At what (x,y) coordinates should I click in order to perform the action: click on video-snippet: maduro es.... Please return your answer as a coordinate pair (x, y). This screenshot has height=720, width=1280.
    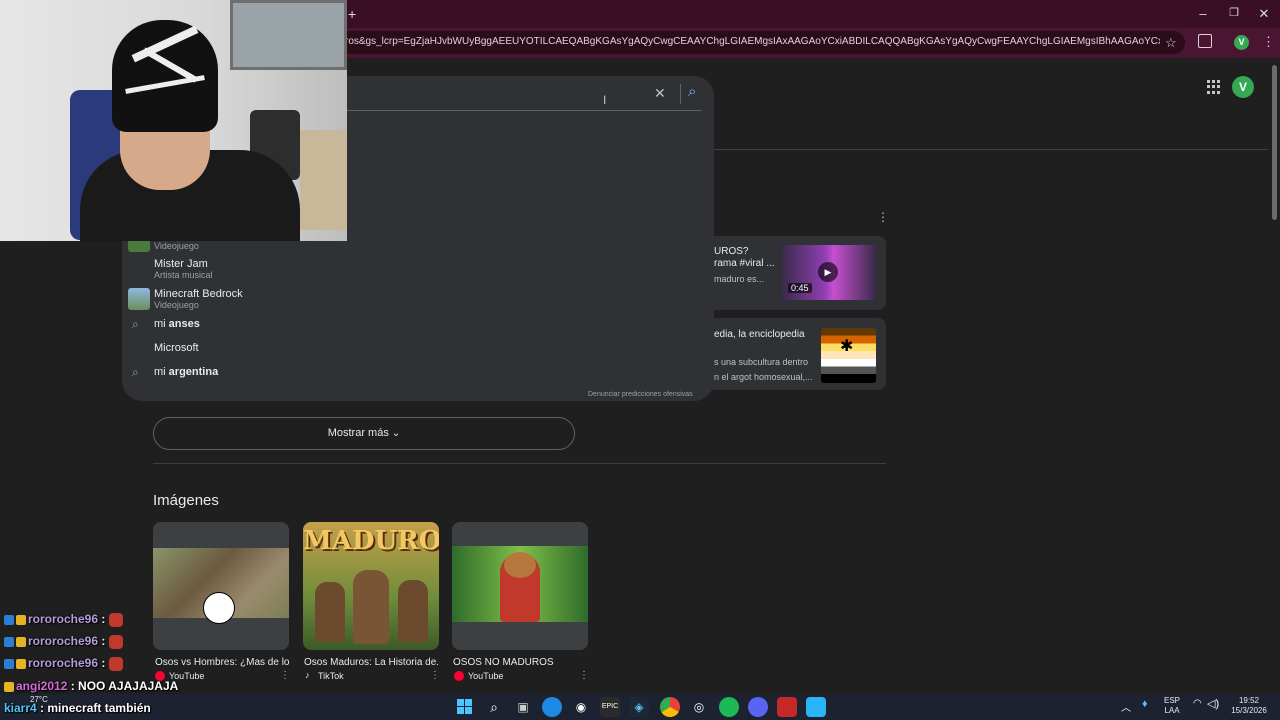
    Looking at the image, I should click on (739, 279).